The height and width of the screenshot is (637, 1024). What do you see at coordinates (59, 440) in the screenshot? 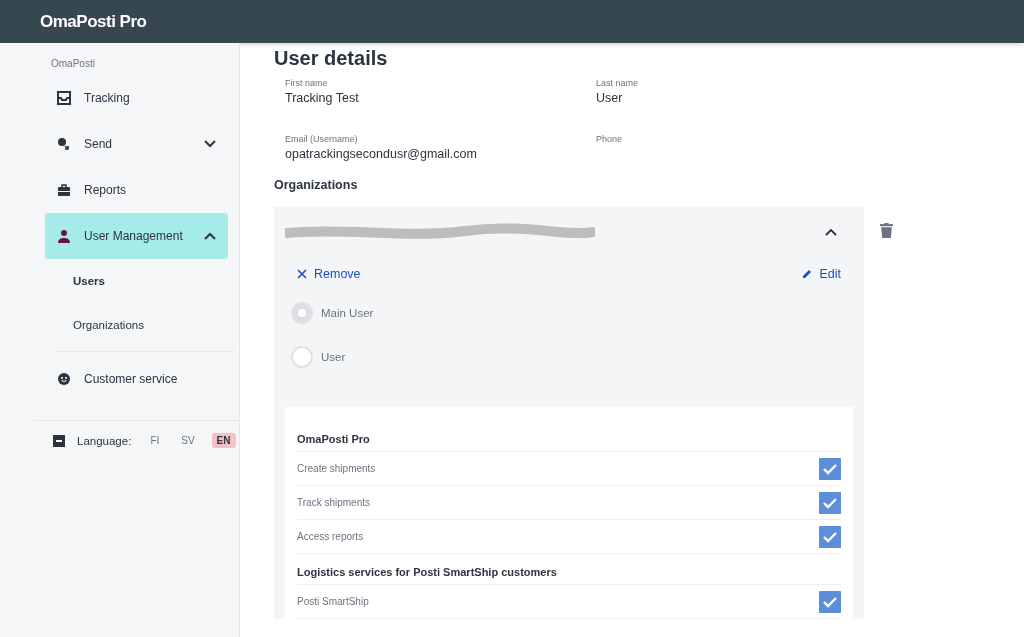
I see `language-icon` at bounding box center [59, 440].